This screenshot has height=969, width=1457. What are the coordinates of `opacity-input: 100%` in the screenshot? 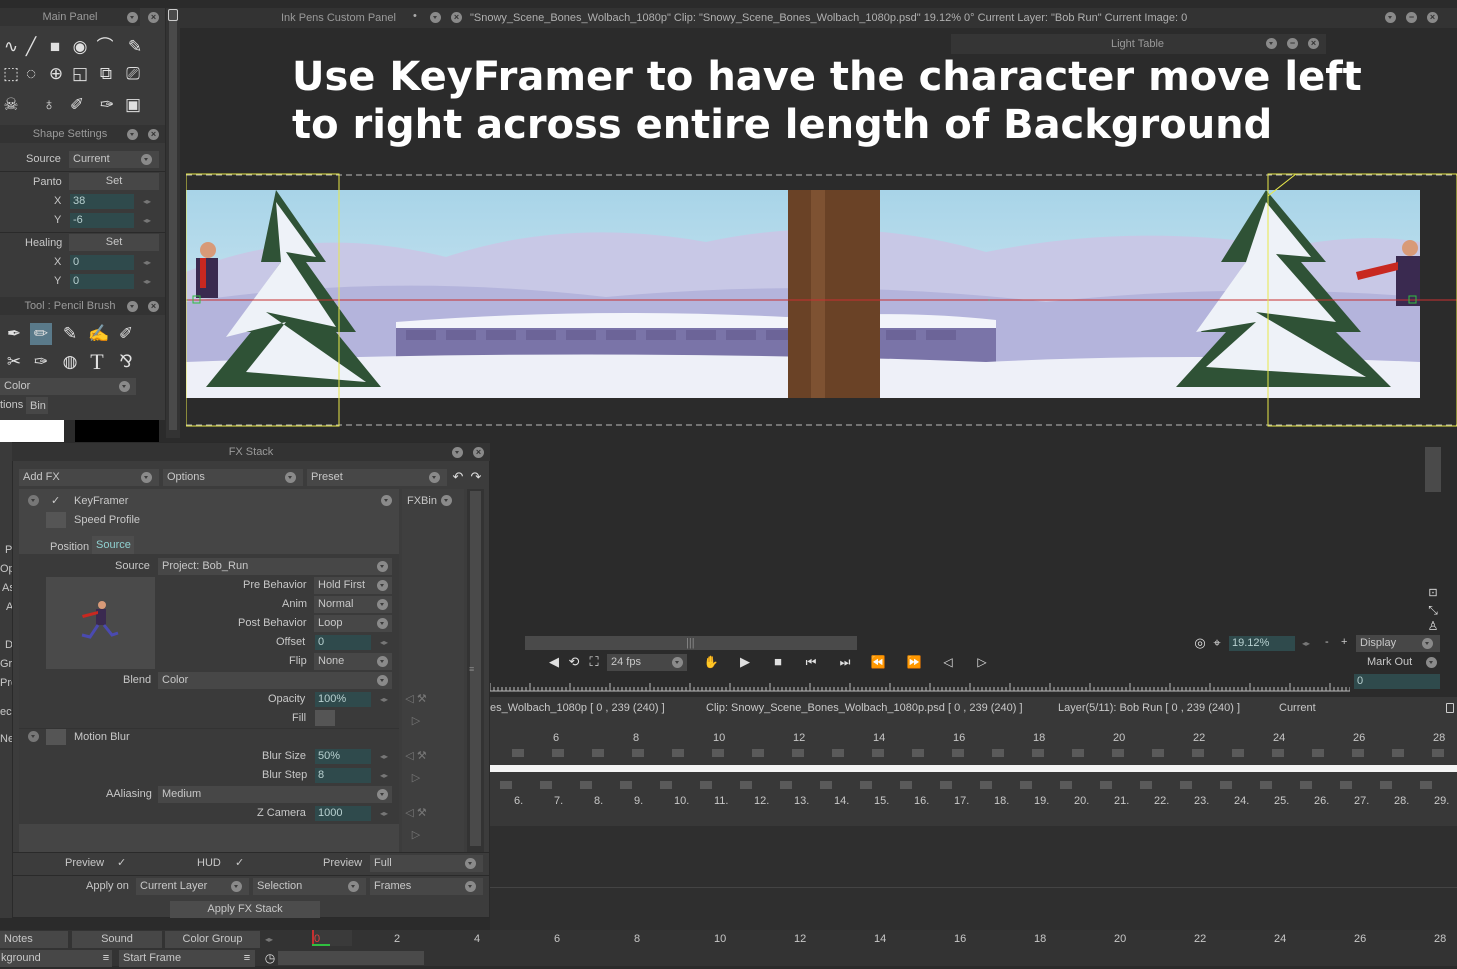 It's located at (343, 699).